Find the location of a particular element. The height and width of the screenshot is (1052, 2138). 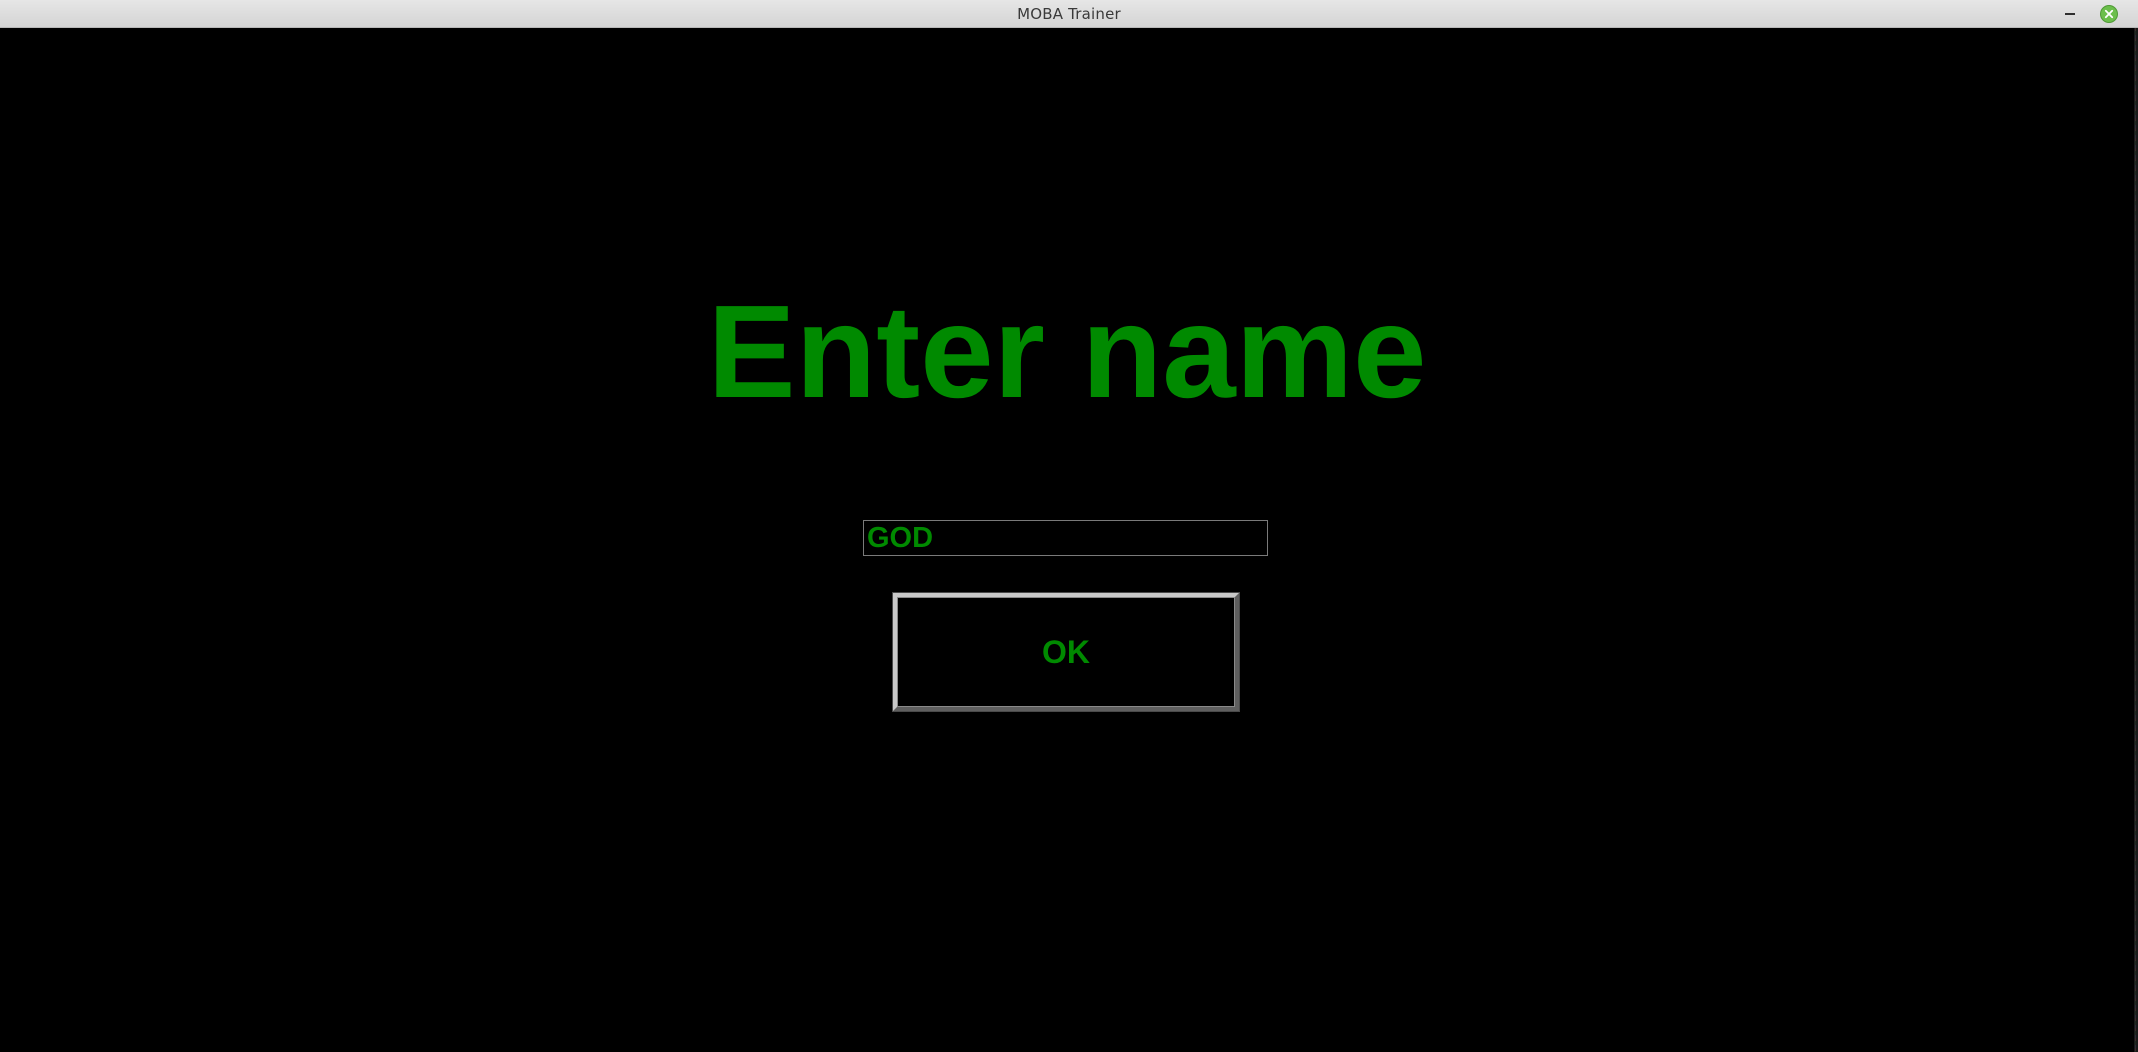

window-titlebar: MOBA Trainer is located at coordinates (1069, 14).